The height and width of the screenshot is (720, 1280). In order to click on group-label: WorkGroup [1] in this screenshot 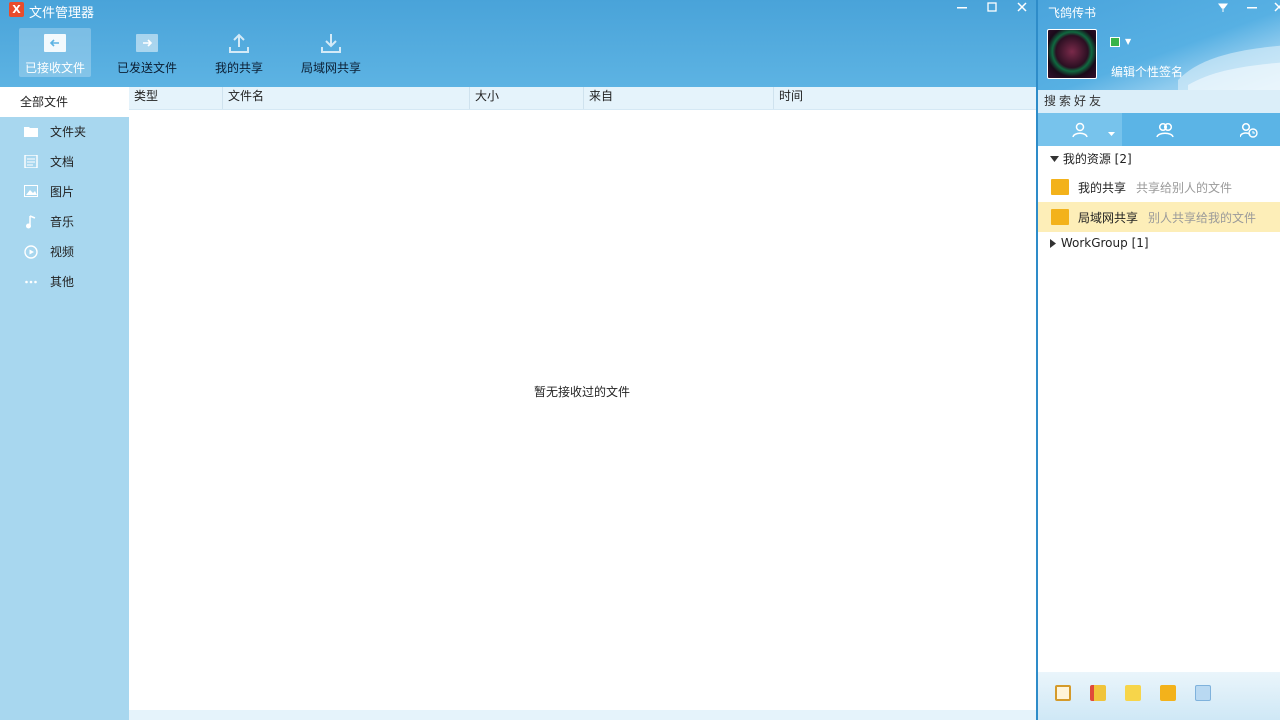, I will do `click(1104, 243)`.